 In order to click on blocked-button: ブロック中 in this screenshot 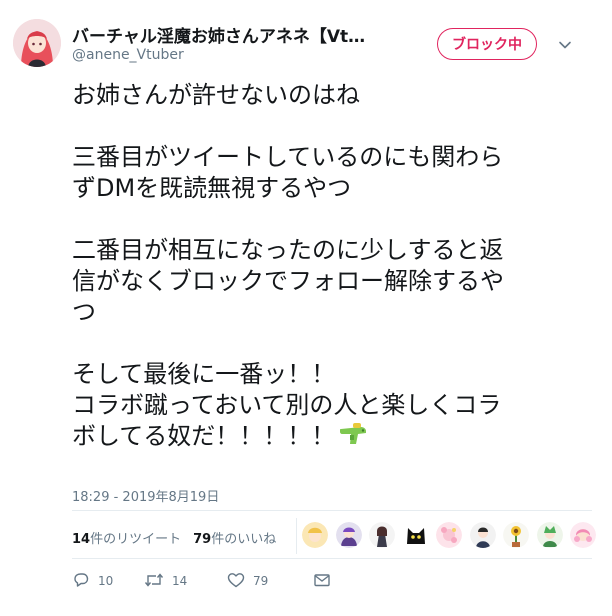, I will do `click(487, 44)`.